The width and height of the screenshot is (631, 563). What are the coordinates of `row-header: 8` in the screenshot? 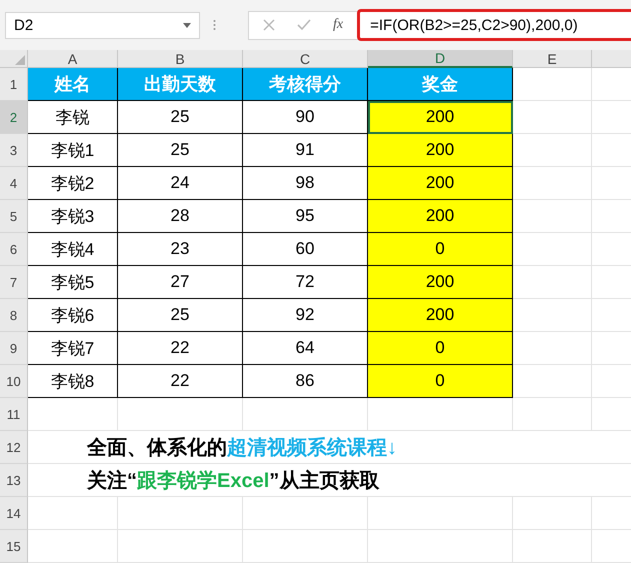 It's located at (14, 315).